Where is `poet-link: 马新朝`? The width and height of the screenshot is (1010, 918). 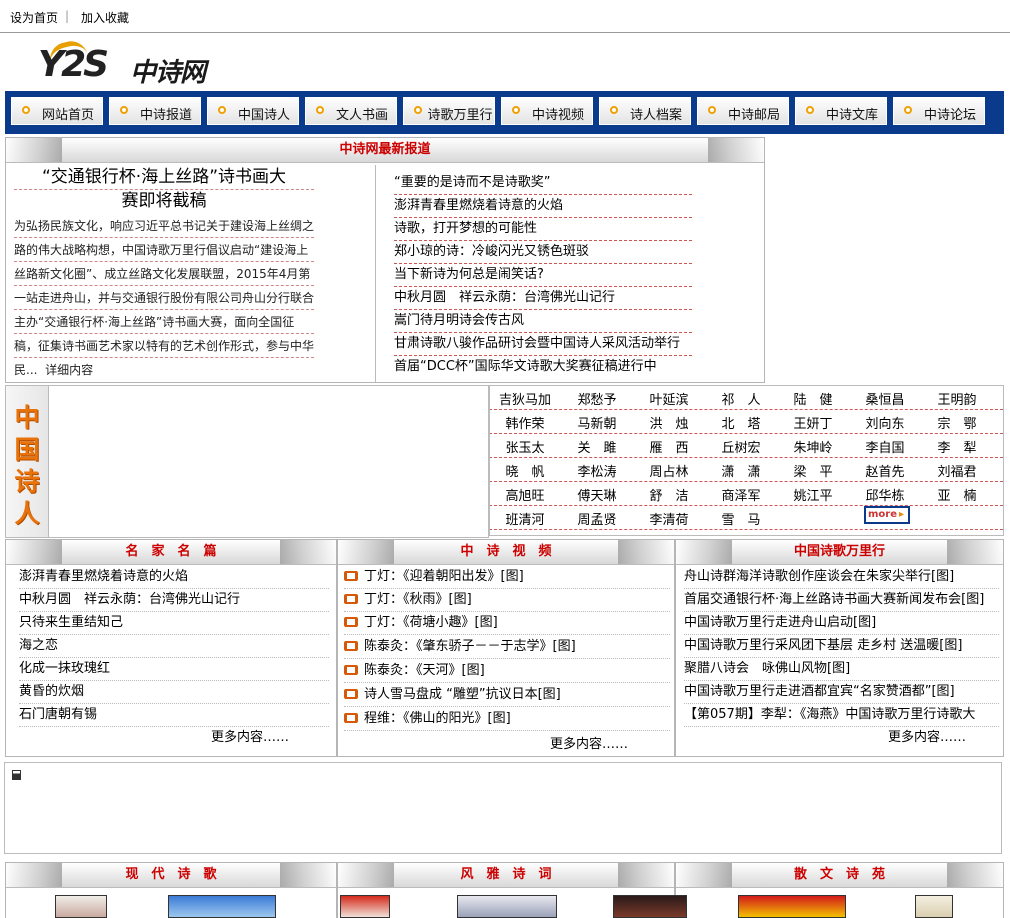 poet-link: 马新朝 is located at coordinates (597, 422).